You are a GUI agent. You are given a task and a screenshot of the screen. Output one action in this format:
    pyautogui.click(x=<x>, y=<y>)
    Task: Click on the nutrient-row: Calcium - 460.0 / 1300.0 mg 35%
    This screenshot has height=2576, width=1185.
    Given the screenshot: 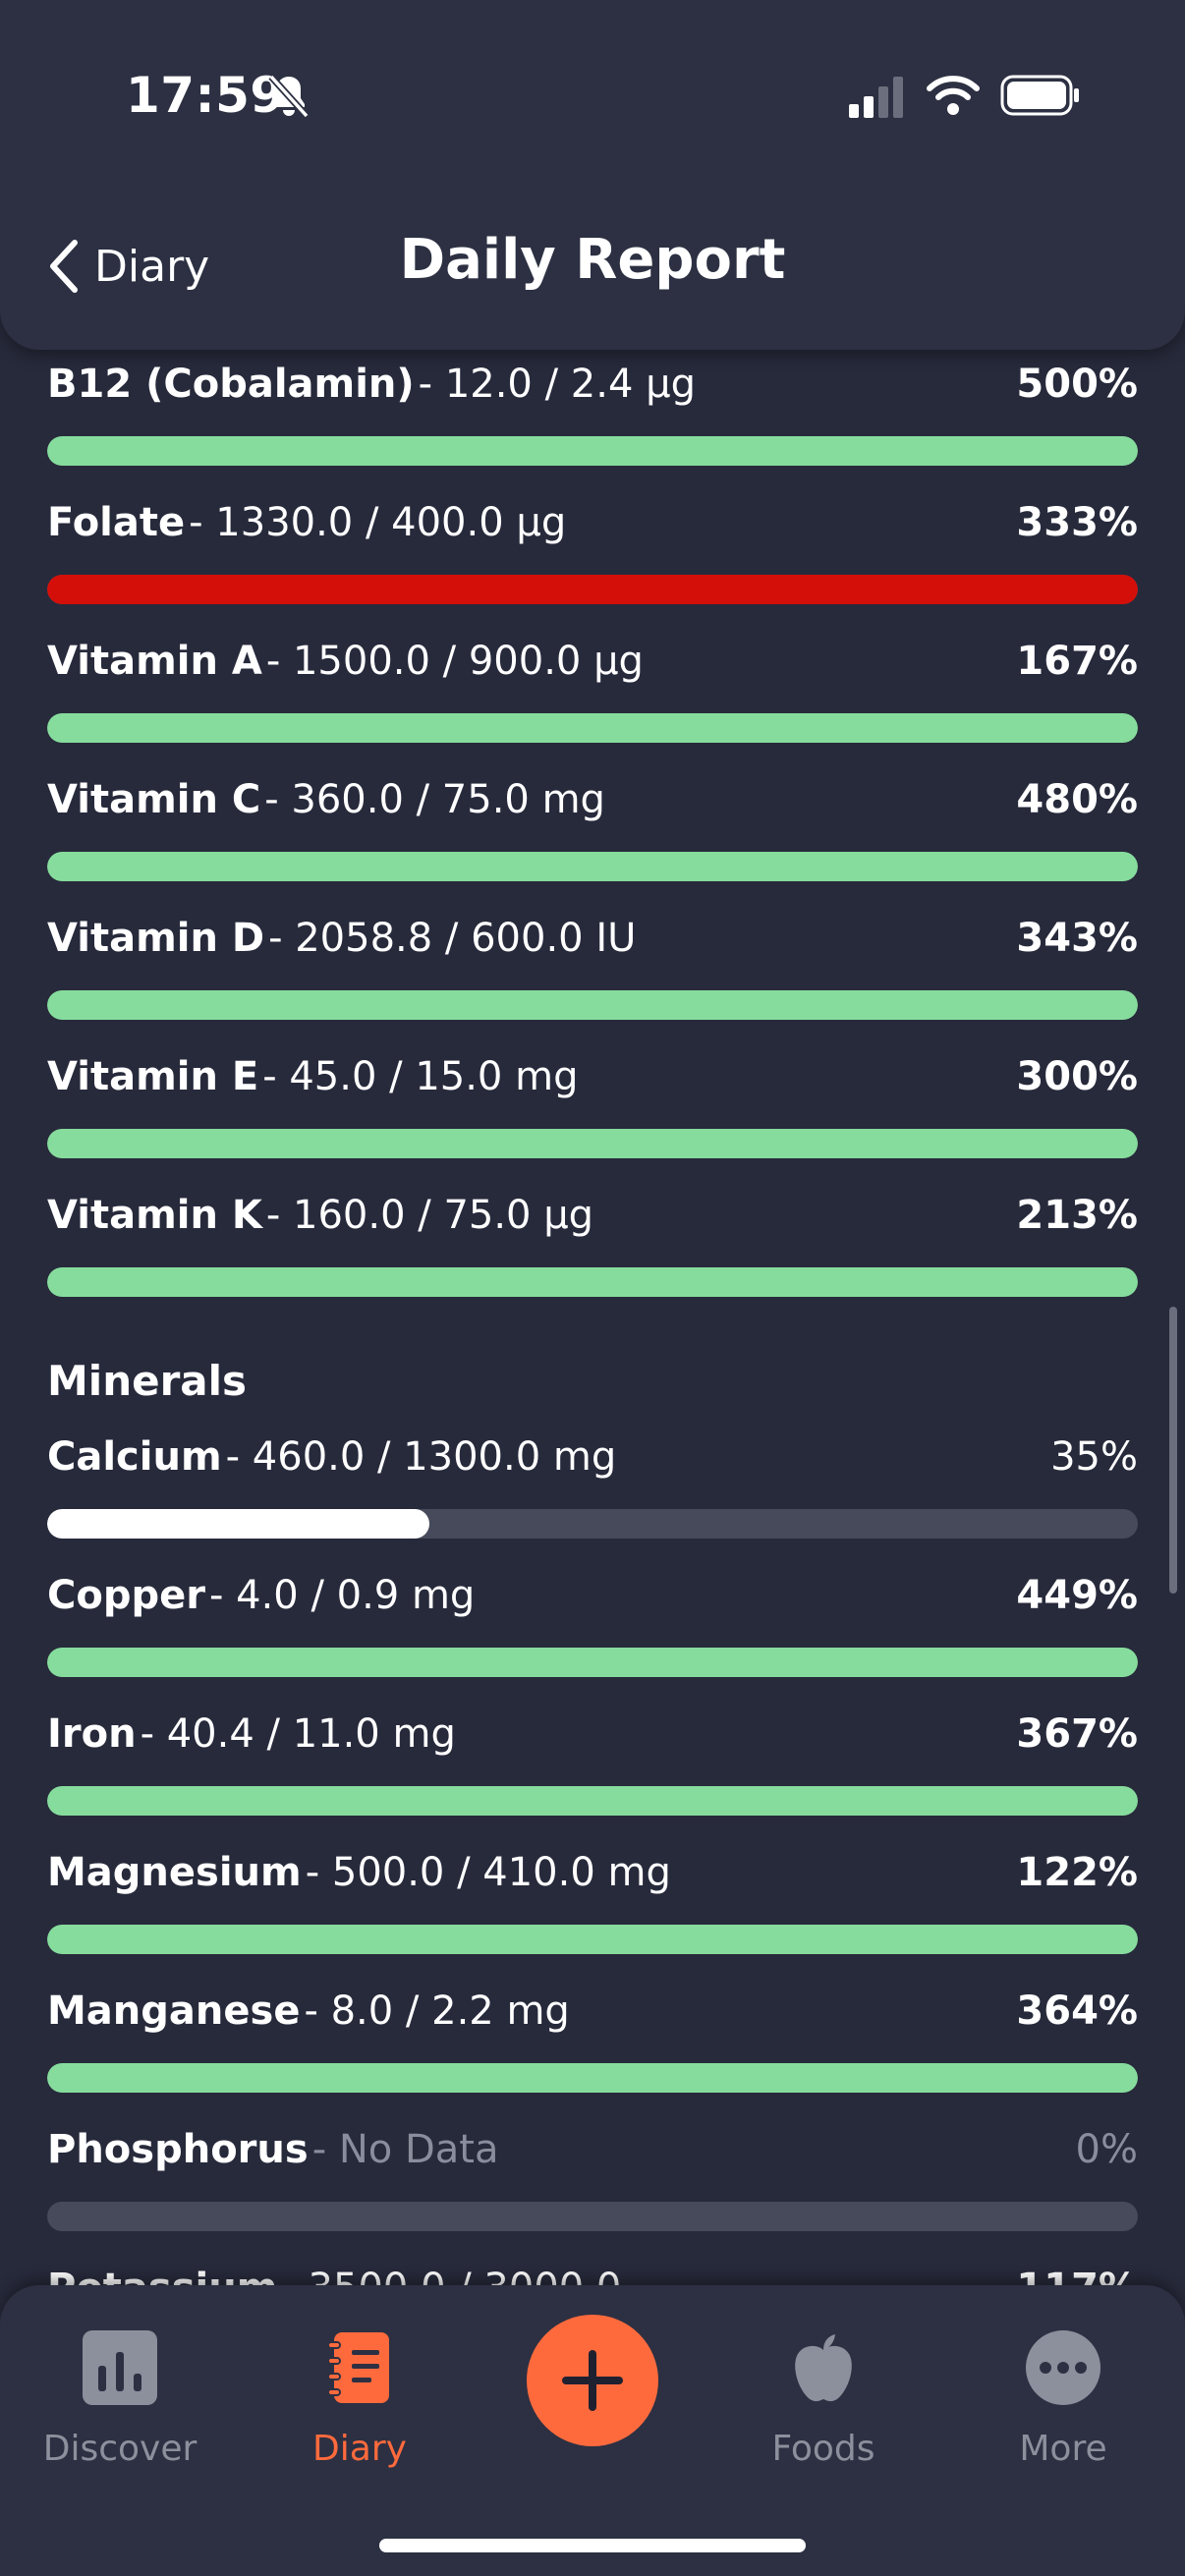 What is the action you would take?
    pyautogui.click(x=592, y=1486)
    